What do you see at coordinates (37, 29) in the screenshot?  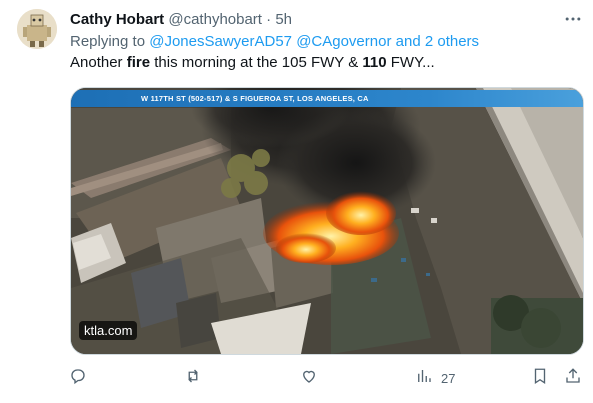 I see `avatar` at bounding box center [37, 29].